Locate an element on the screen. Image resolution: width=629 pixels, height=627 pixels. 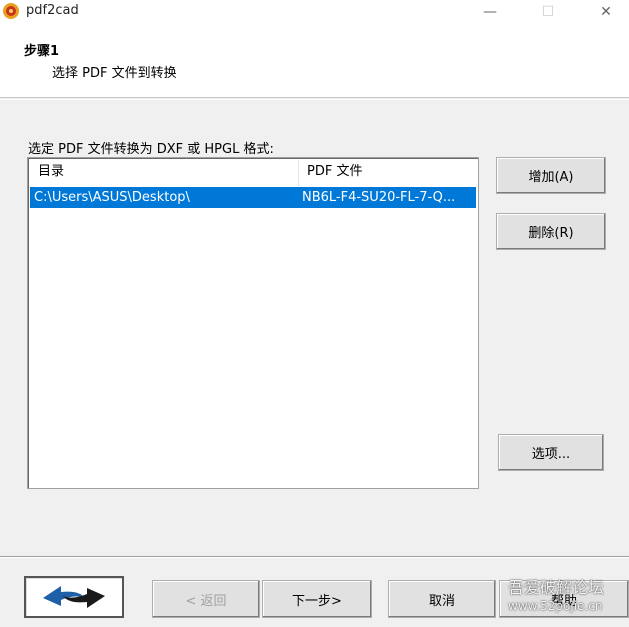
title-bar: pdf2cad — ☐ ✕ is located at coordinates (314, 12).